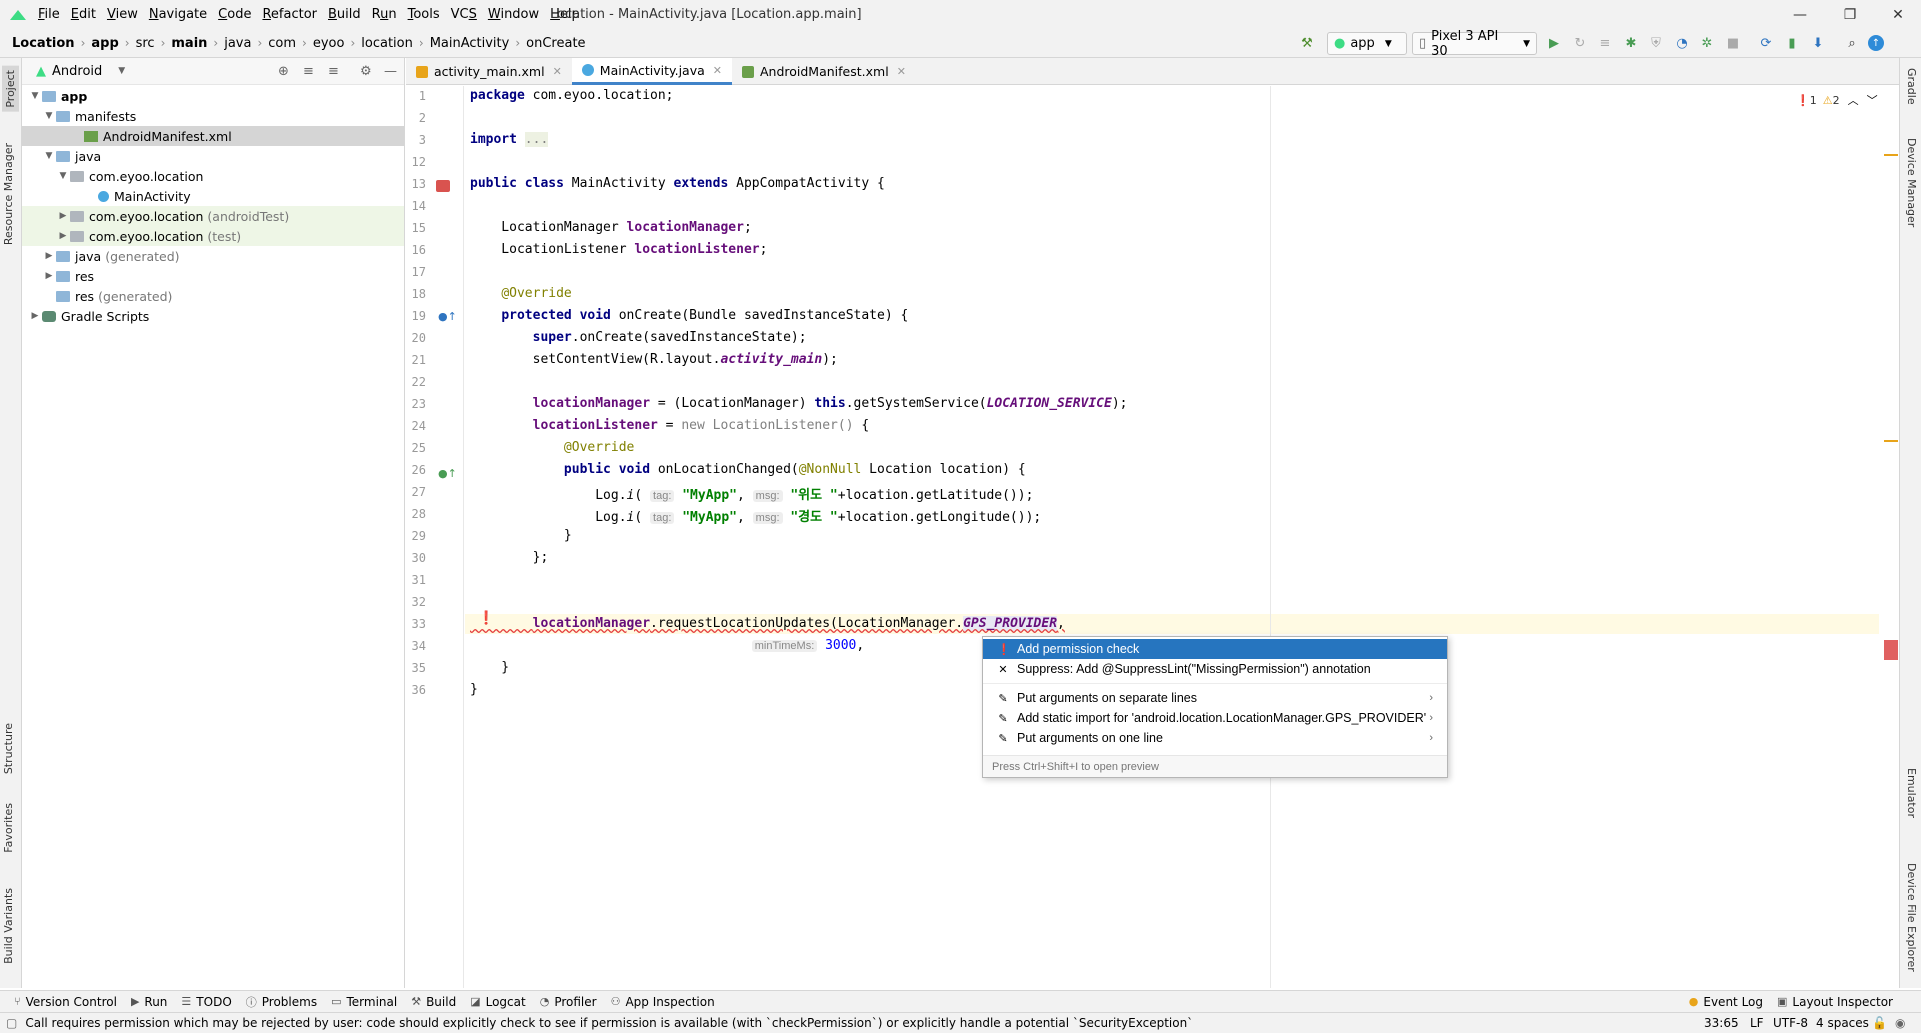 The width and height of the screenshot is (1921, 1033). What do you see at coordinates (281, 1002) in the screenshot?
I see `tool-window-problems: ⓘ Problems` at bounding box center [281, 1002].